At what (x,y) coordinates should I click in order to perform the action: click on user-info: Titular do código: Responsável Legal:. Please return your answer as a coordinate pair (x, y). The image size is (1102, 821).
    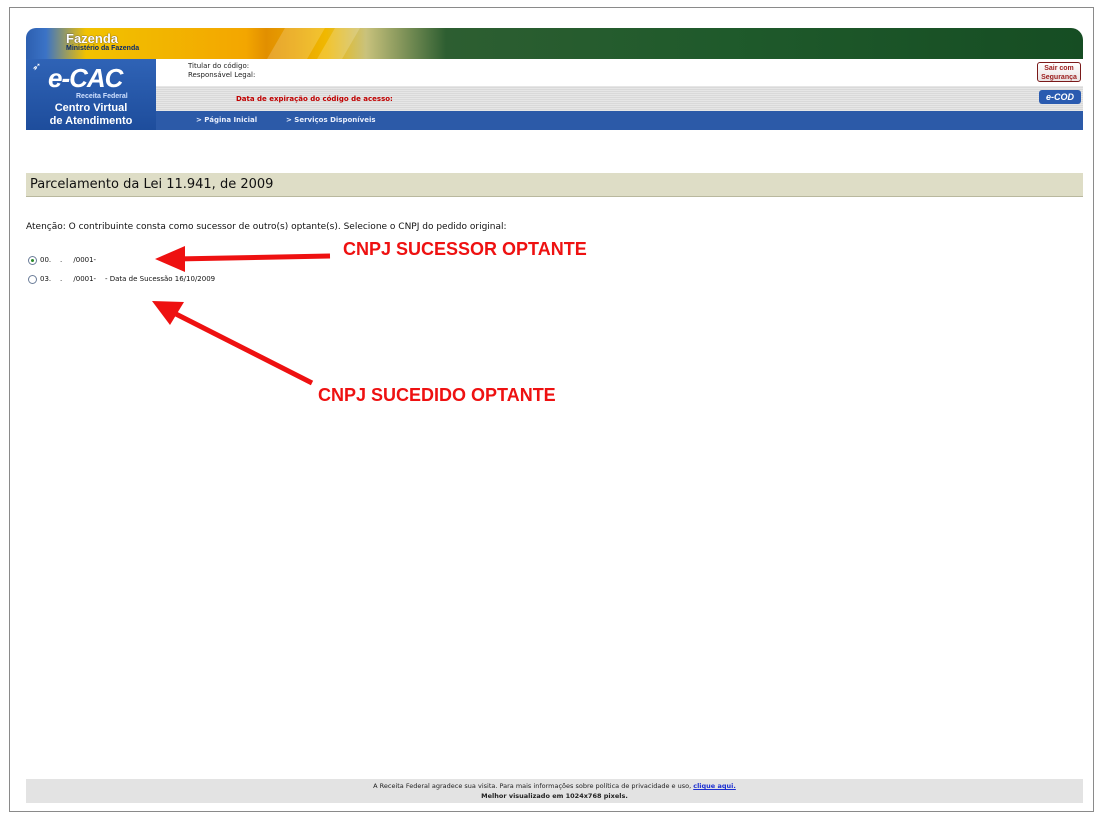
    Looking at the image, I should click on (619, 72).